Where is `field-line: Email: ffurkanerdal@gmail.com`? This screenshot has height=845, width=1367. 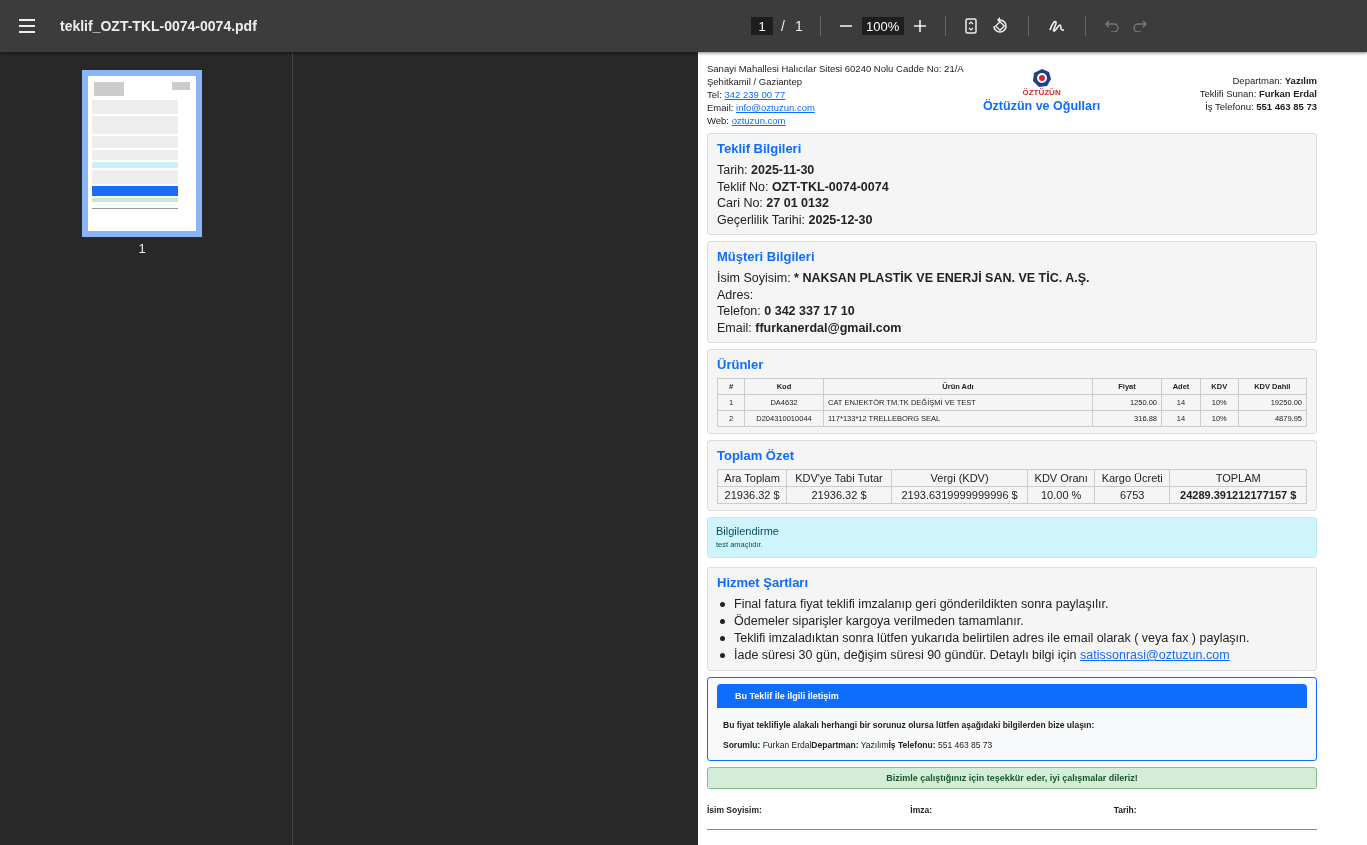
field-line: Email: ffurkanerdal@gmail.com is located at coordinates (810, 327).